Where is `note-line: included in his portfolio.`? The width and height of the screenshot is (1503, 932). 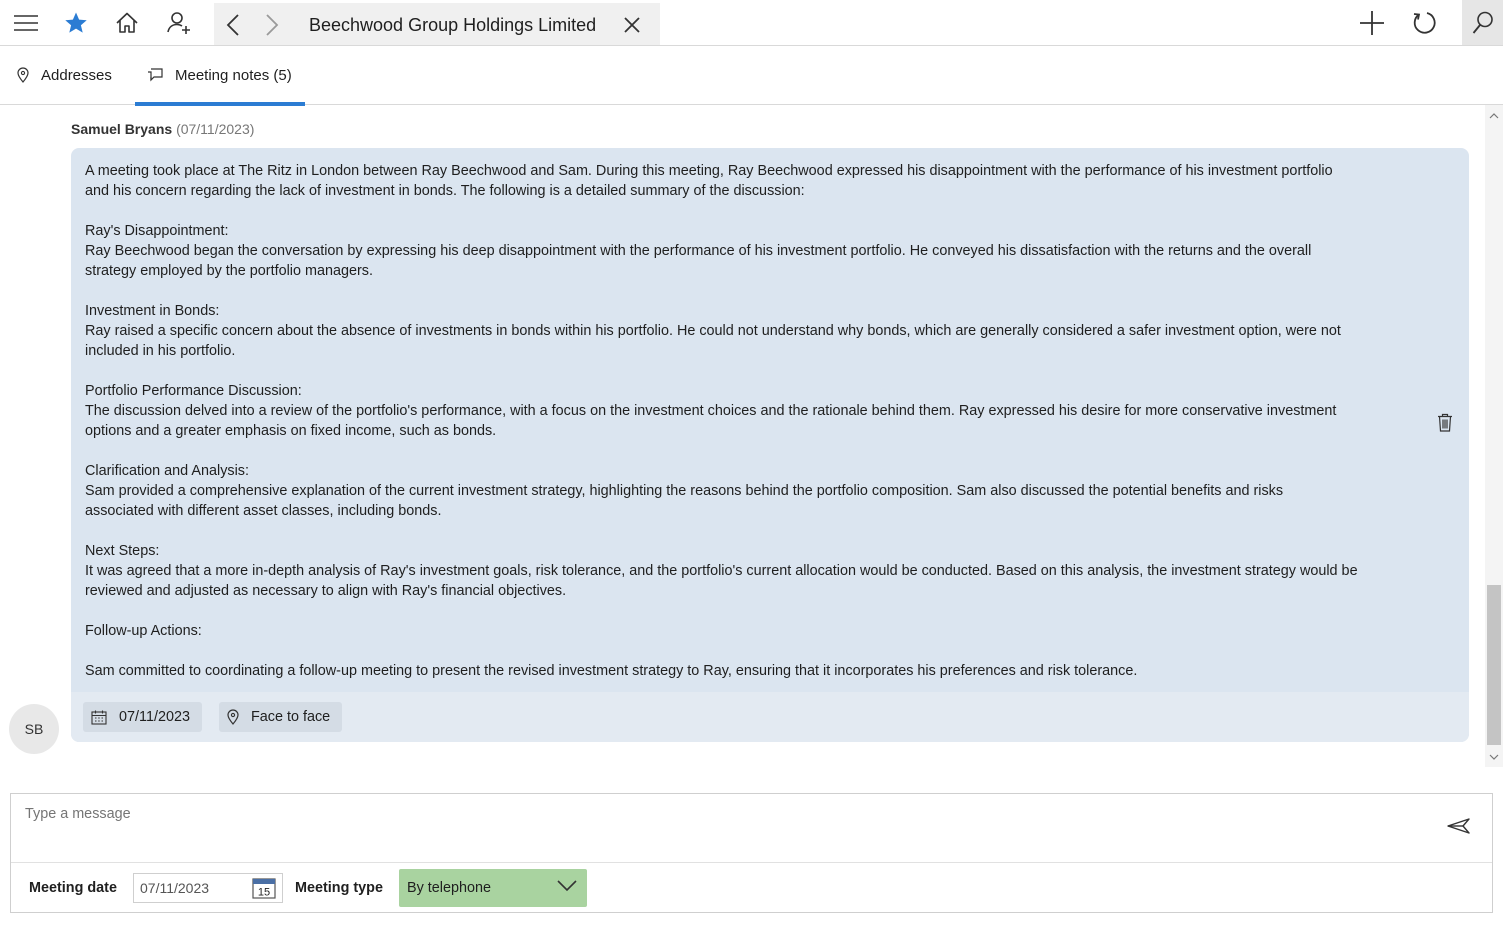
note-line: included in his portfolio. is located at coordinates (160, 351).